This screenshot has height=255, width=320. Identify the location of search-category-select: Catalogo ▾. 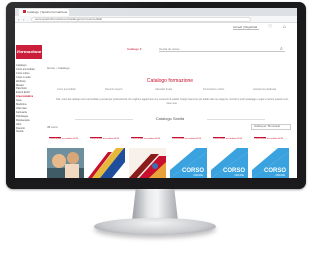
(142, 49).